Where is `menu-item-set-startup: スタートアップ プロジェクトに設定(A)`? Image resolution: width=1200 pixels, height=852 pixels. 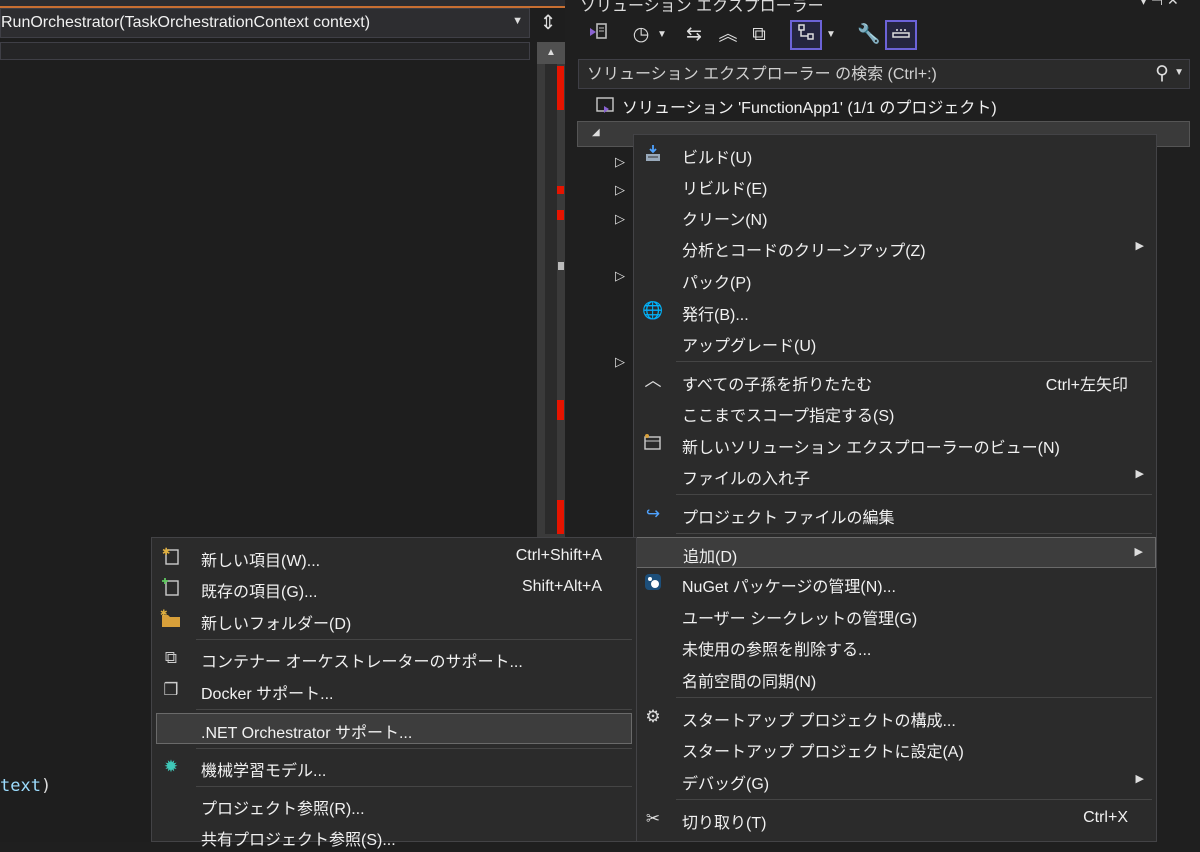 menu-item-set-startup: スタートアップ プロジェクトに設定(A) is located at coordinates (895, 748).